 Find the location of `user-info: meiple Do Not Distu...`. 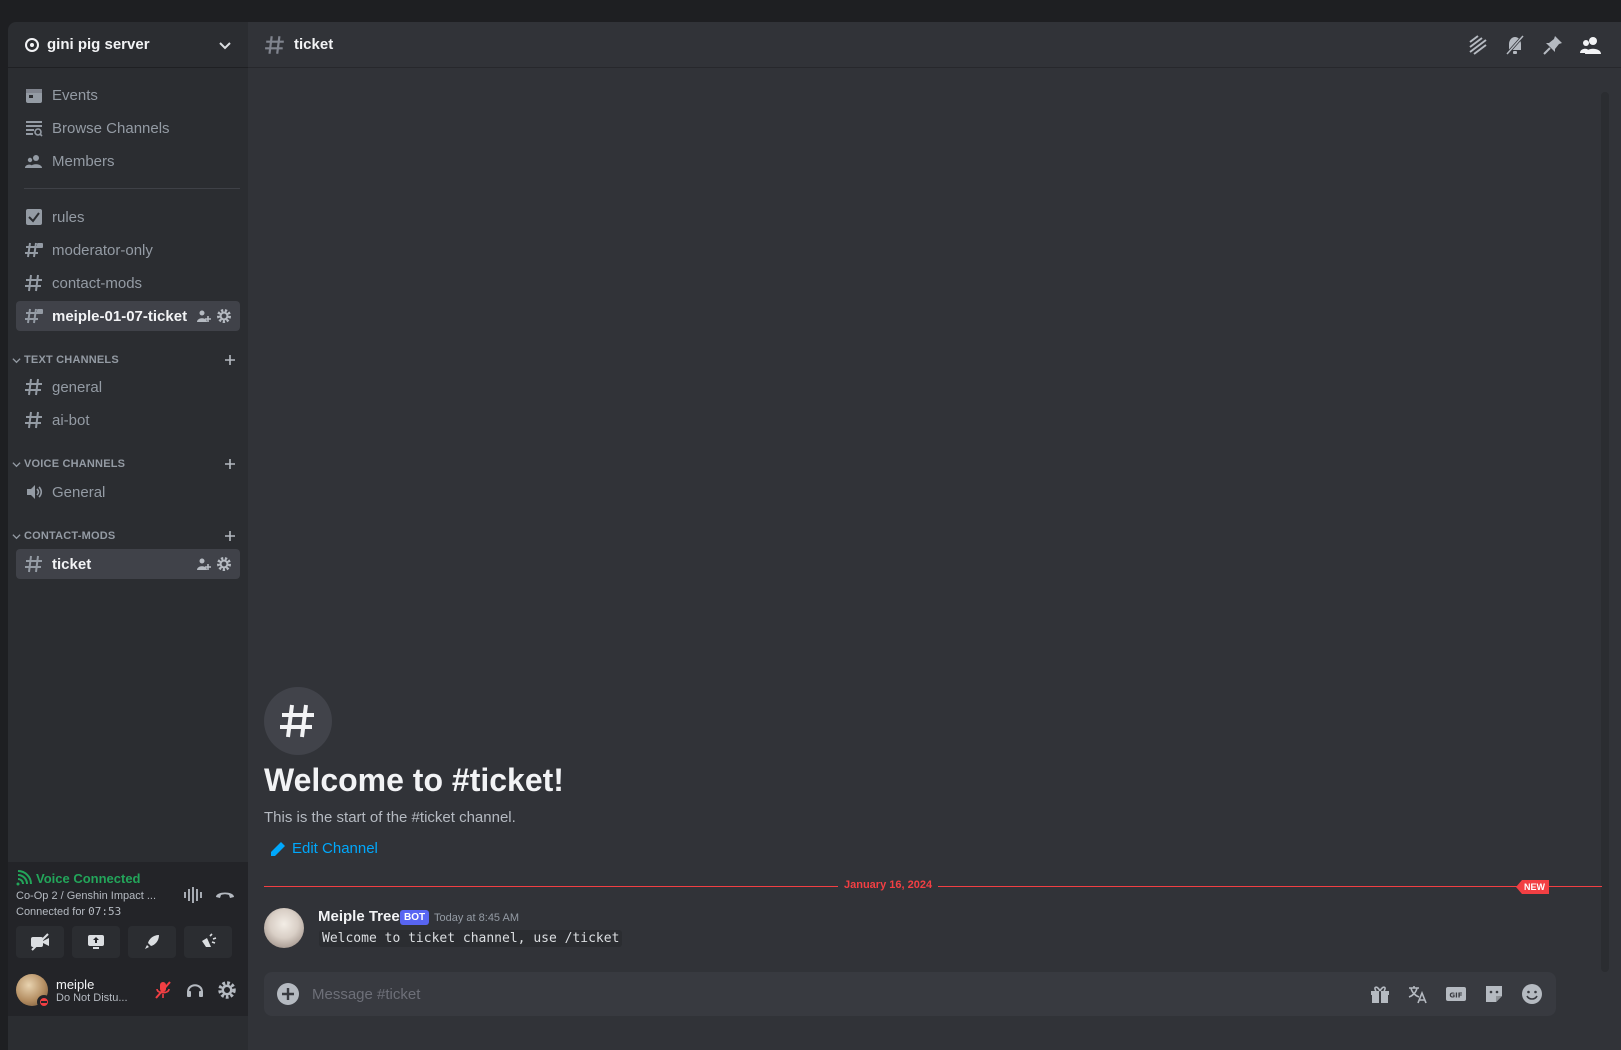

user-info: meiple Do Not Distu... is located at coordinates (103, 990).